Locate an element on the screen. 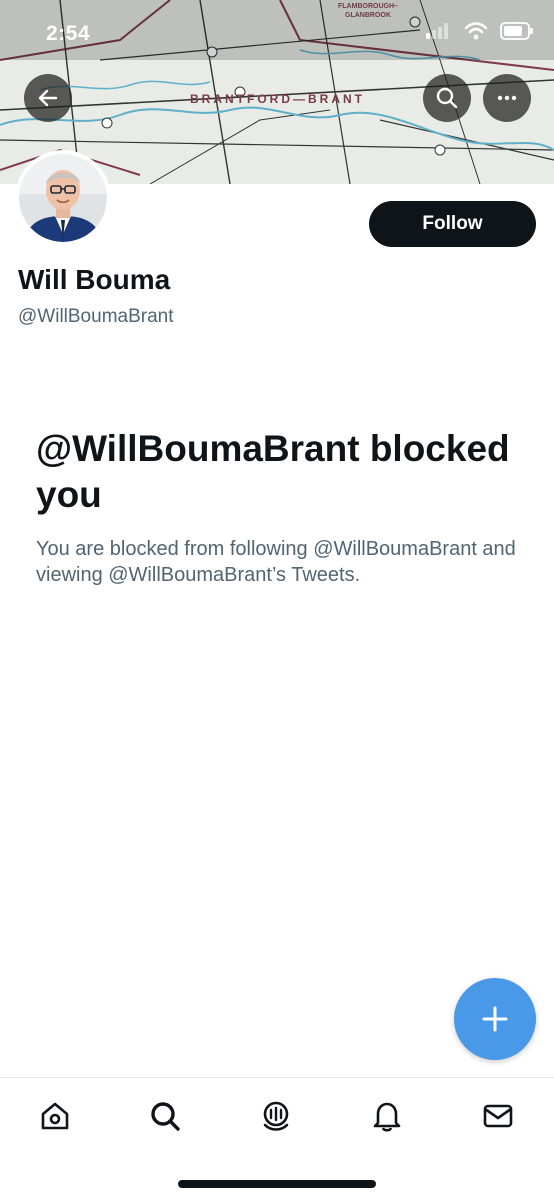  handle: @WillBoumaBrant is located at coordinates (96, 316).